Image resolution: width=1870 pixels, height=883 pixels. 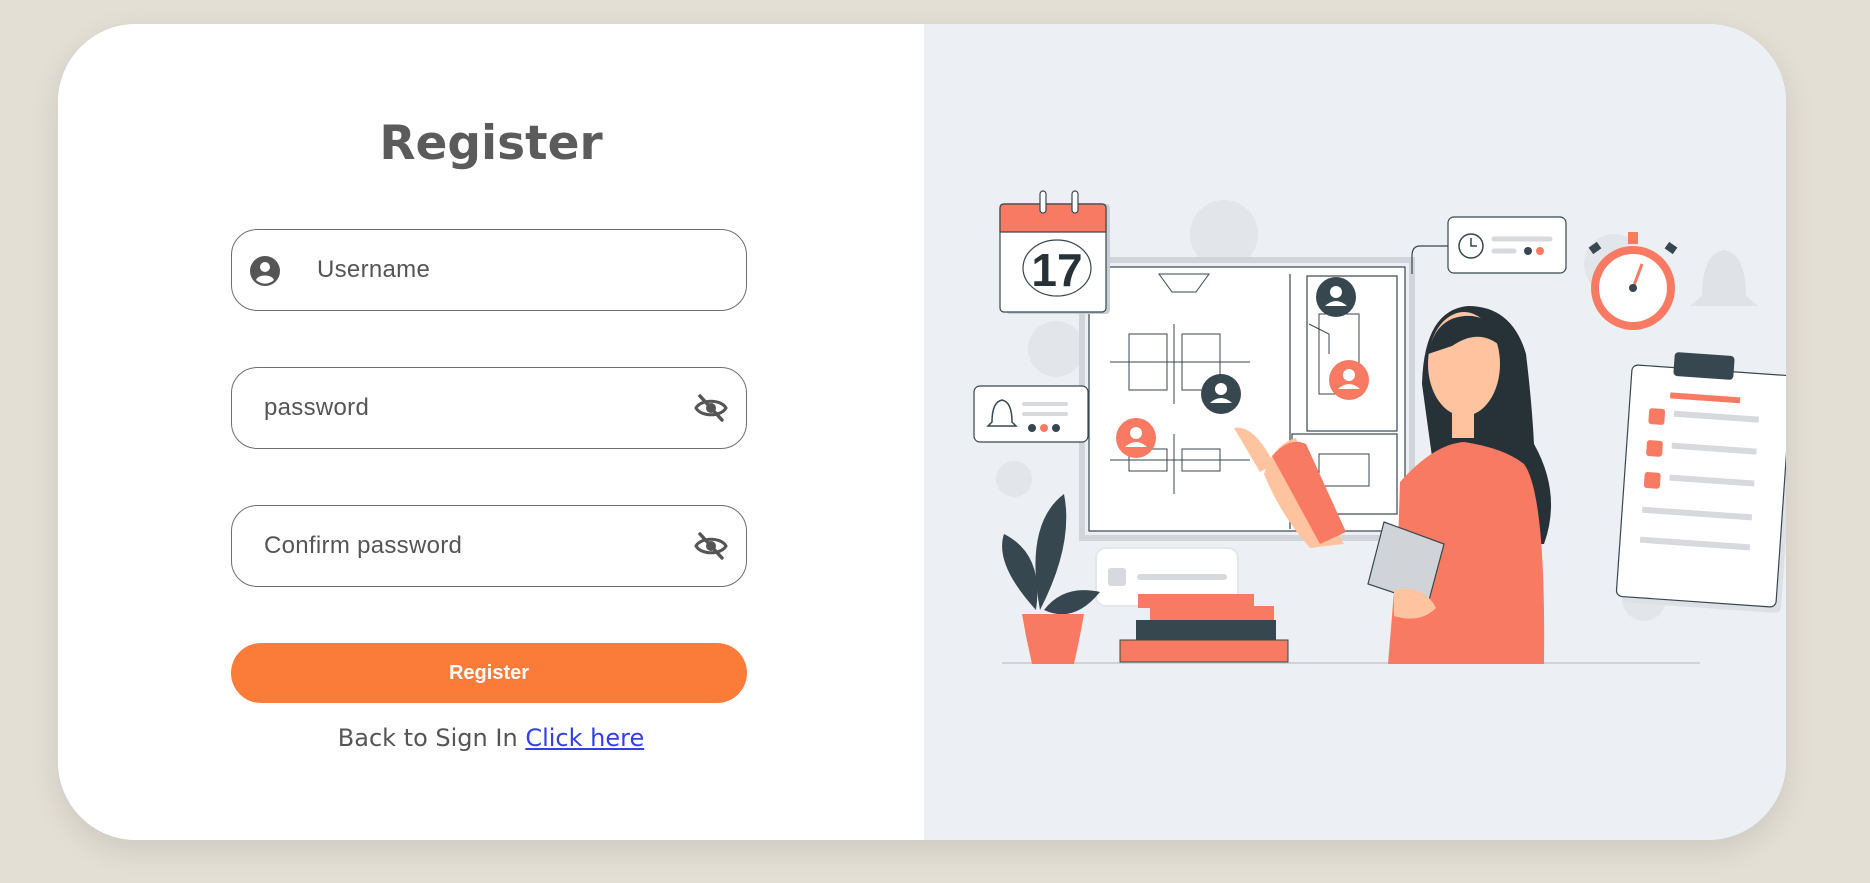 I want to click on clock-card, so click(x=1489, y=245).